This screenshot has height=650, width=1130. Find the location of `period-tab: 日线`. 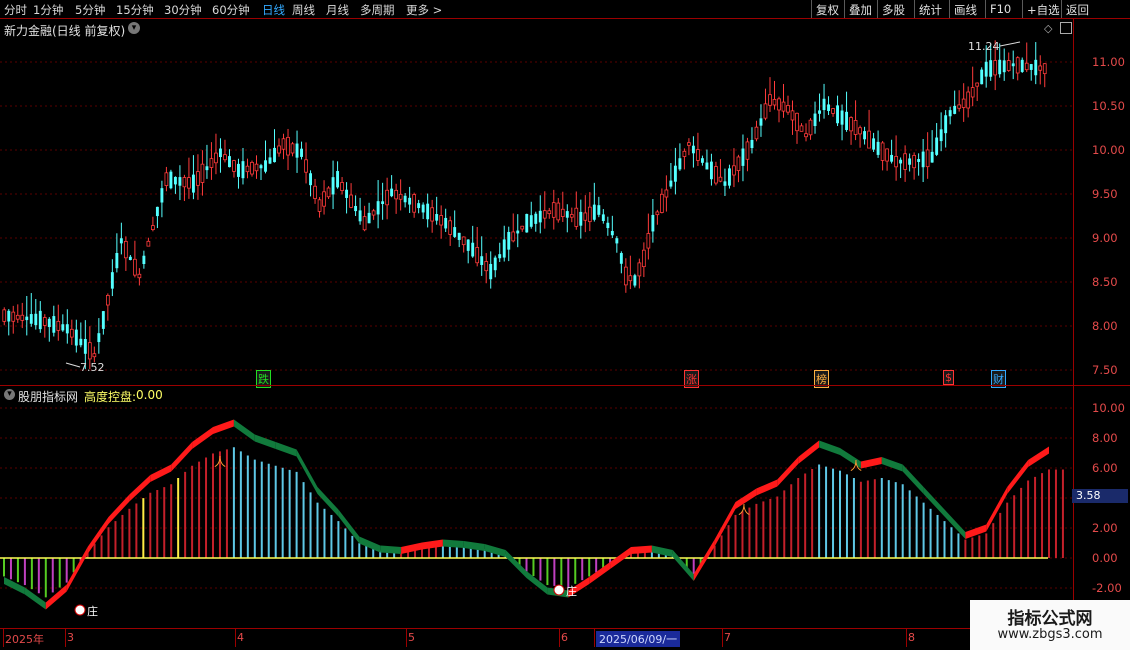

period-tab: 日线 is located at coordinates (273, 10).